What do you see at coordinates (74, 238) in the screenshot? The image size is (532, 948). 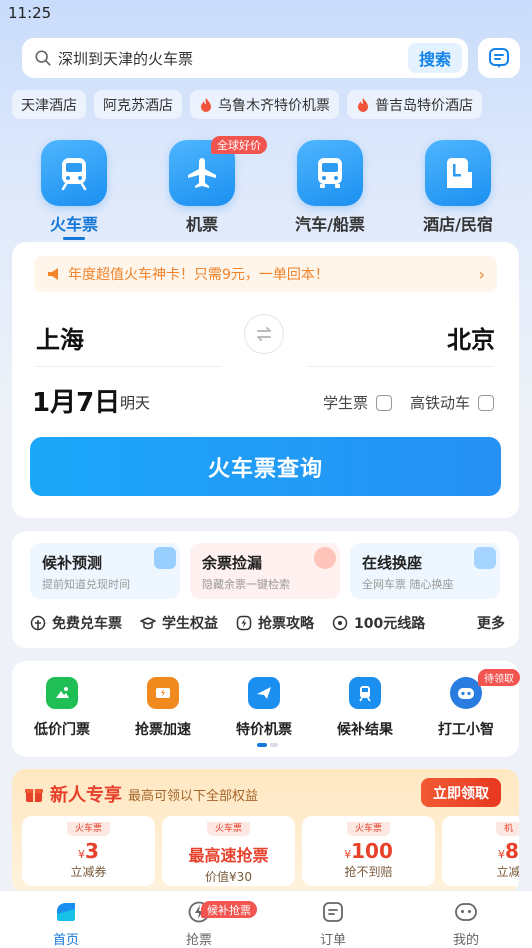 I see `active-indicator` at bounding box center [74, 238].